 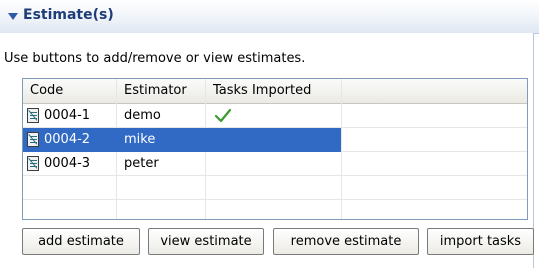 I want to click on code-text: 0004-3, so click(x=67, y=163).